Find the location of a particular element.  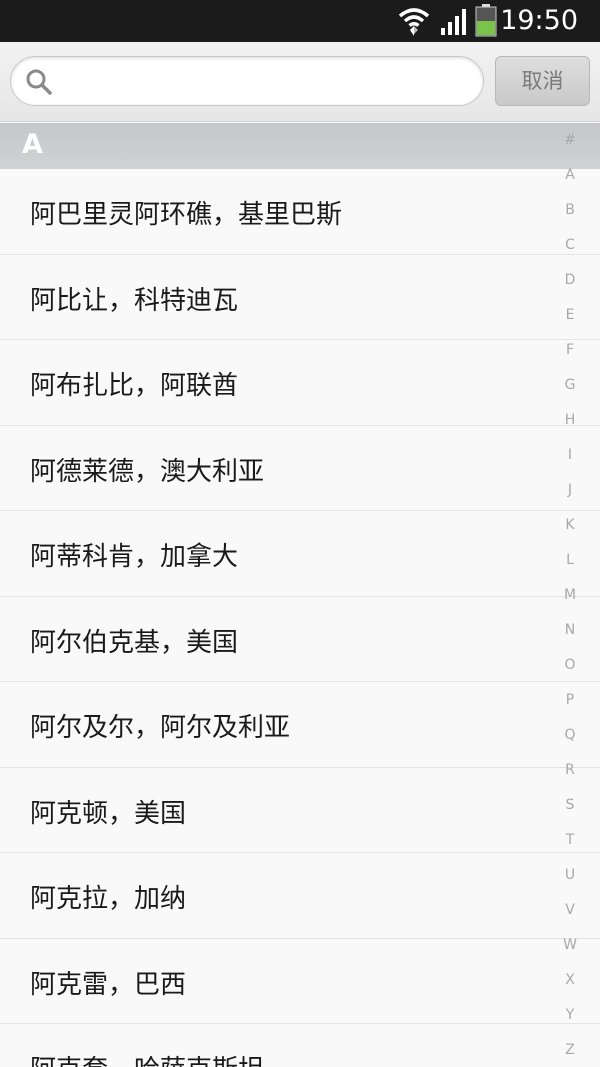

list-item: 阿克拉，加纳 is located at coordinates (300, 896).